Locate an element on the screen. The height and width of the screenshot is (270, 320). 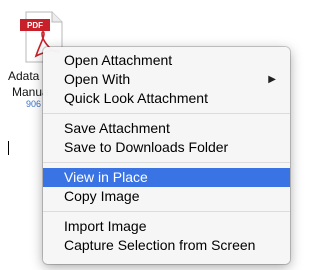
menu-item-open-with: Open With ▶ is located at coordinates (166, 79).